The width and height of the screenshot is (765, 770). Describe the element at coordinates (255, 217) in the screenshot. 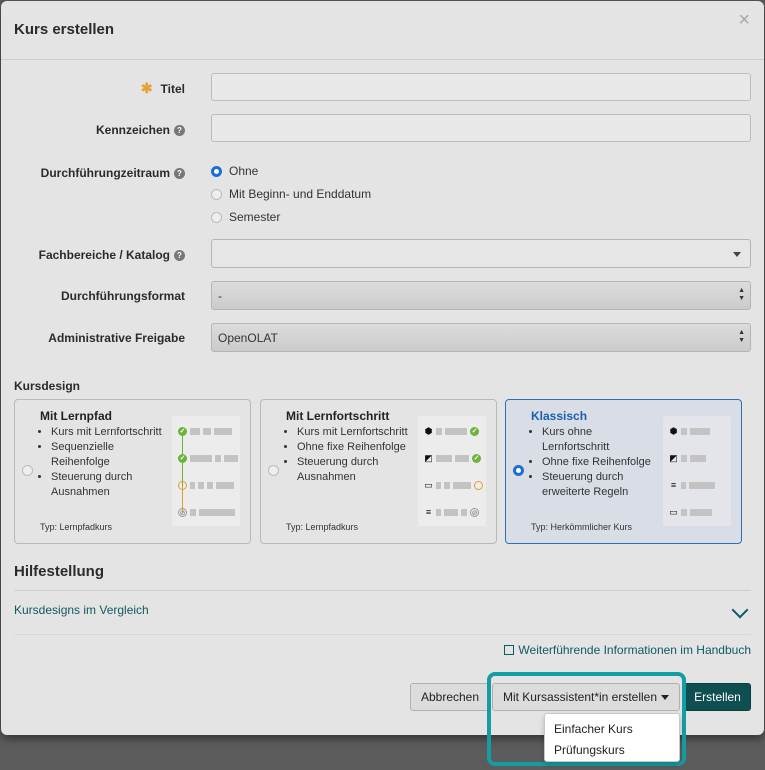

I see `radio-label: Semester` at that location.